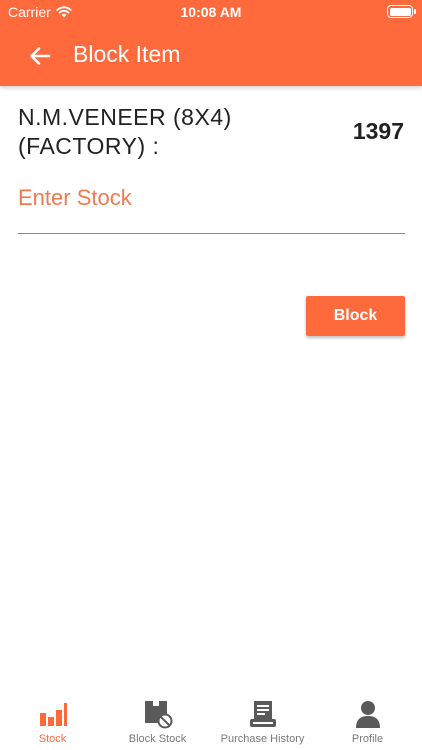  I want to click on arrow-left-icon, so click(40, 56).